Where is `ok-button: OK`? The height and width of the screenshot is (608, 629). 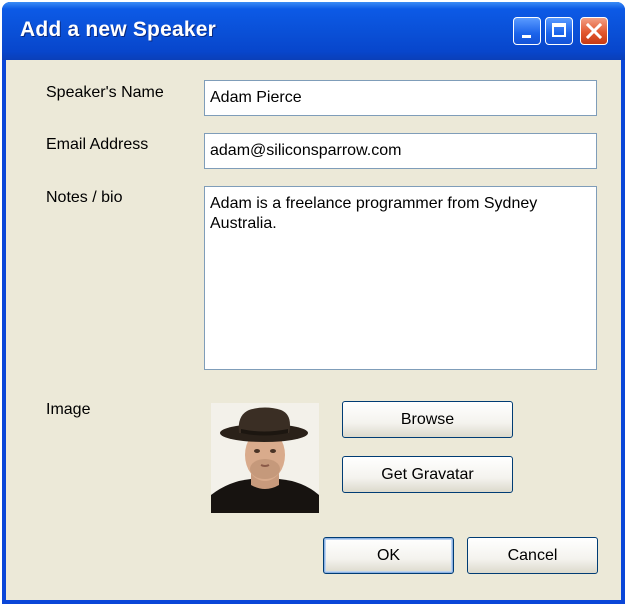
ok-button: OK is located at coordinates (388, 555).